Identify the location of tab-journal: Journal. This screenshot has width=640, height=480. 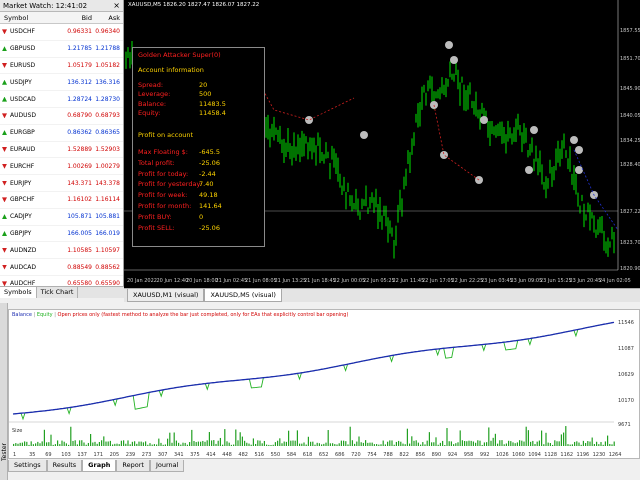
(167, 466).